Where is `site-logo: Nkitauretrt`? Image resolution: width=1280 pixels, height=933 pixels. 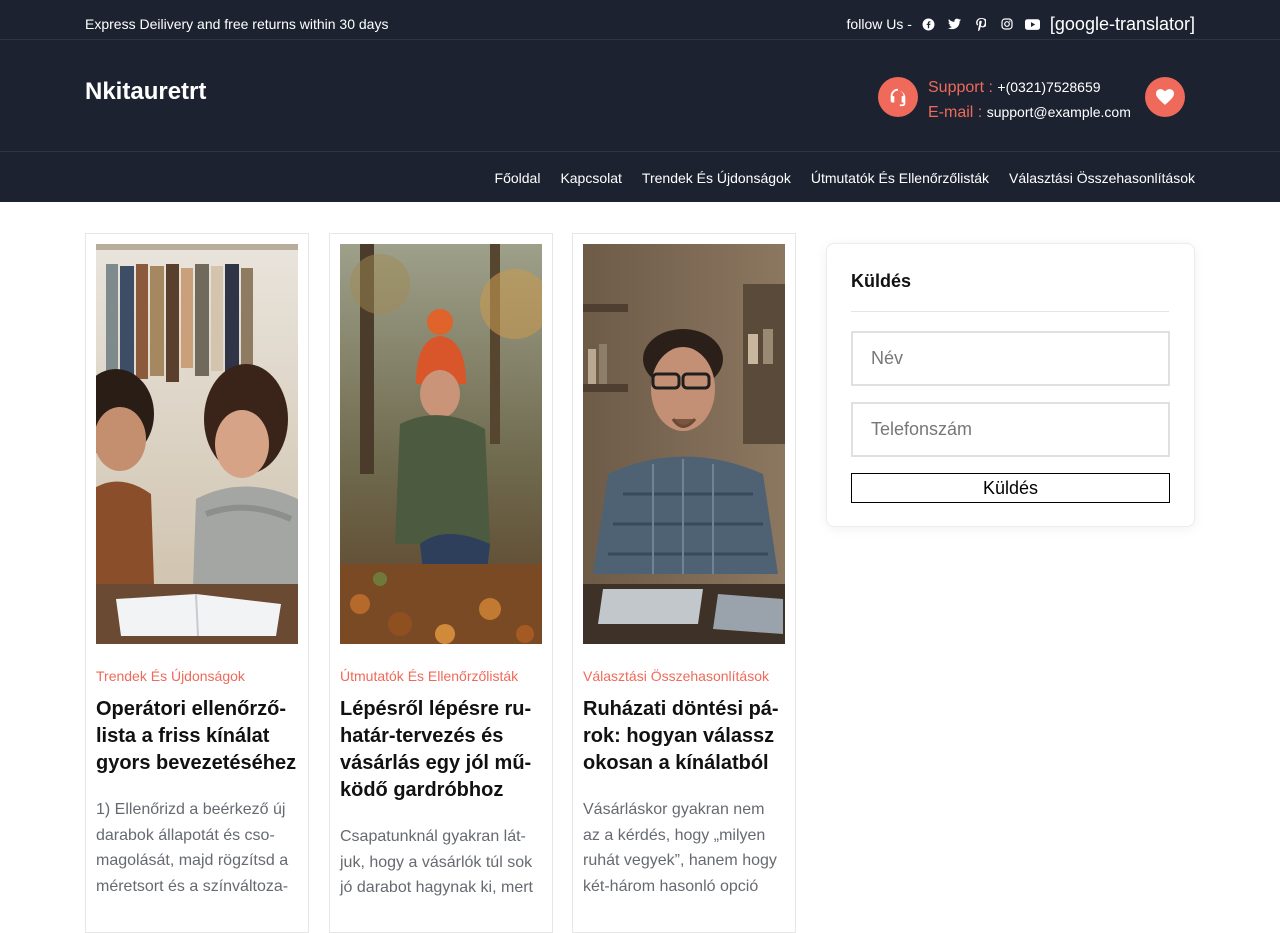
site-logo: Nkitauretrt is located at coordinates (145, 92).